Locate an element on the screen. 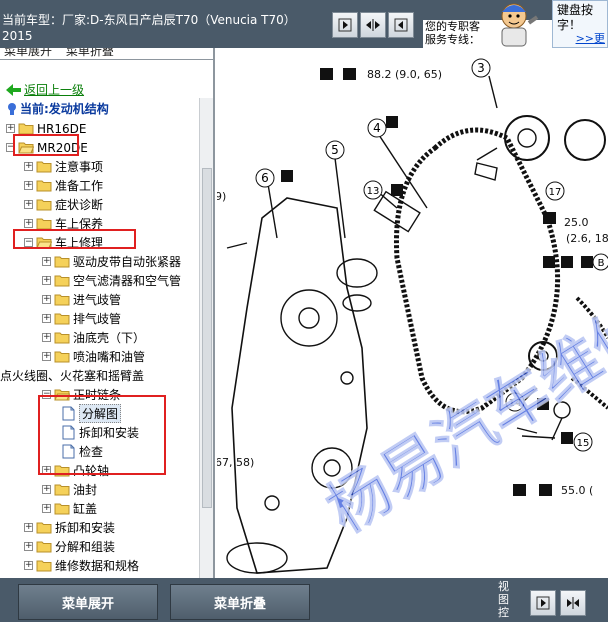  prev-page-button is located at coordinates (345, 25).